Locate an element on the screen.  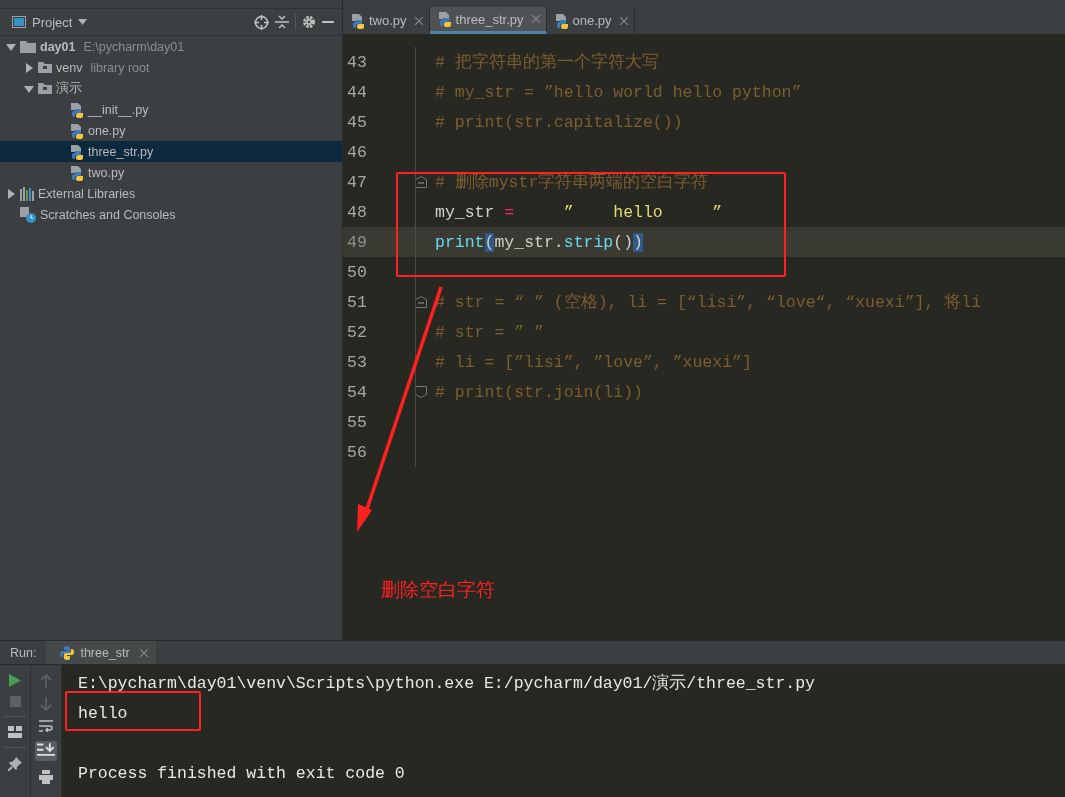
path-hint: library root is located at coordinates (120, 67).